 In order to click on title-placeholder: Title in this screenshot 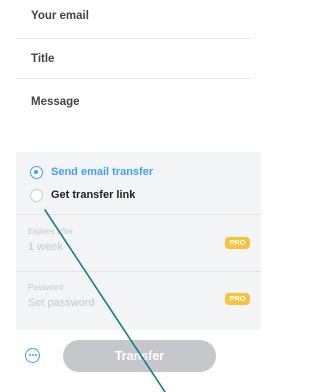, I will do `click(43, 59)`.